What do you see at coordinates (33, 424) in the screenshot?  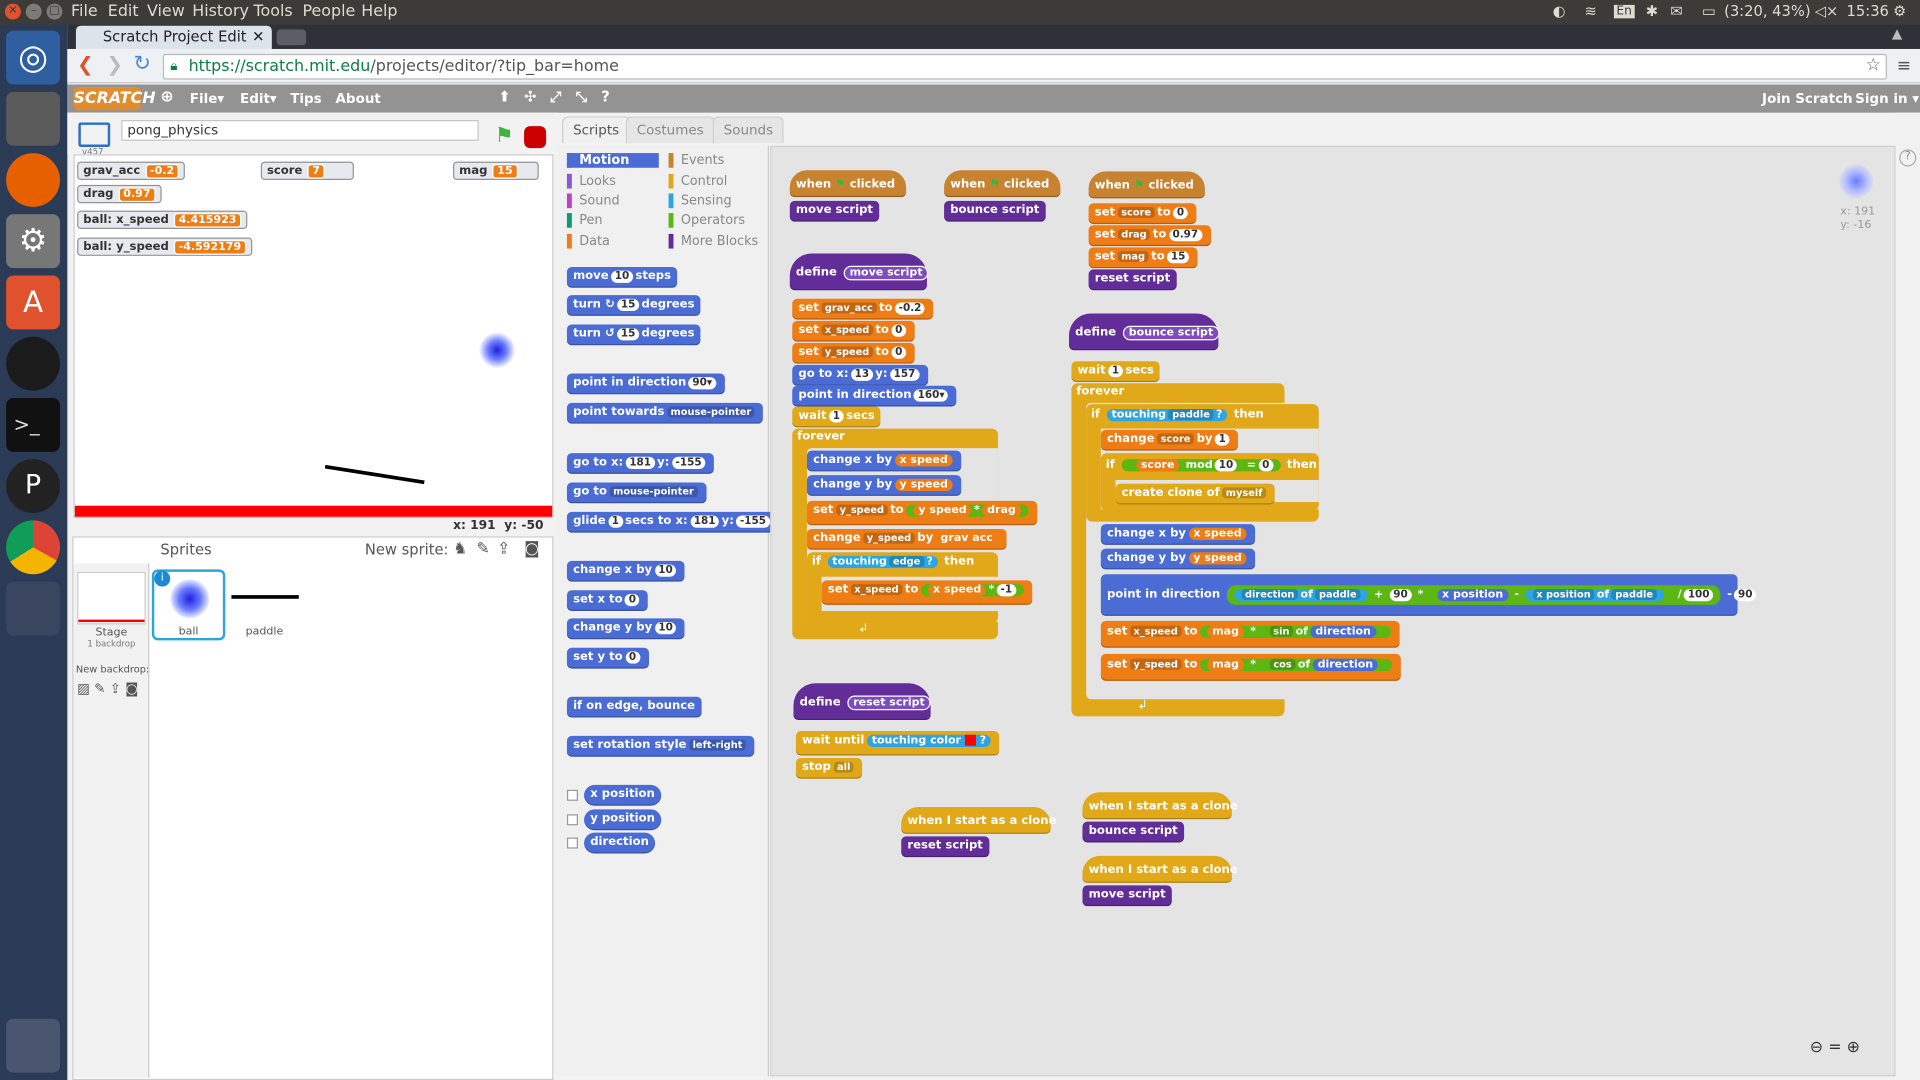 I see `terminal-icon: >_` at bounding box center [33, 424].